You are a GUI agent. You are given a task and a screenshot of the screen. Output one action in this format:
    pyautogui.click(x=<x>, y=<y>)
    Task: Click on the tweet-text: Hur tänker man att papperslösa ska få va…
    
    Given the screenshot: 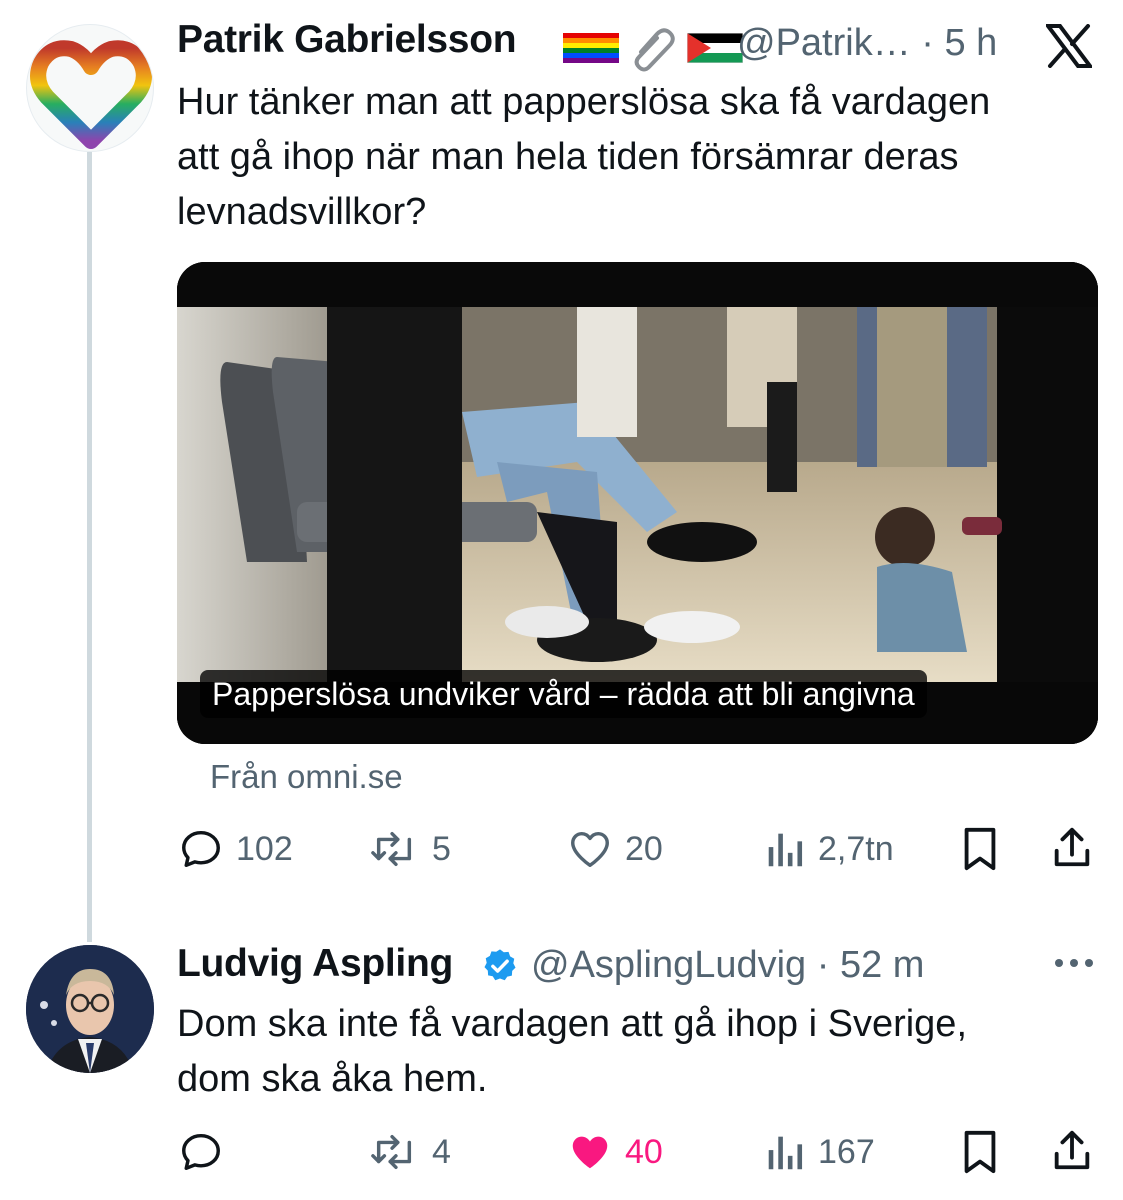 What is the action you would take?
    pyautogui.click(x=584, y=157)
    